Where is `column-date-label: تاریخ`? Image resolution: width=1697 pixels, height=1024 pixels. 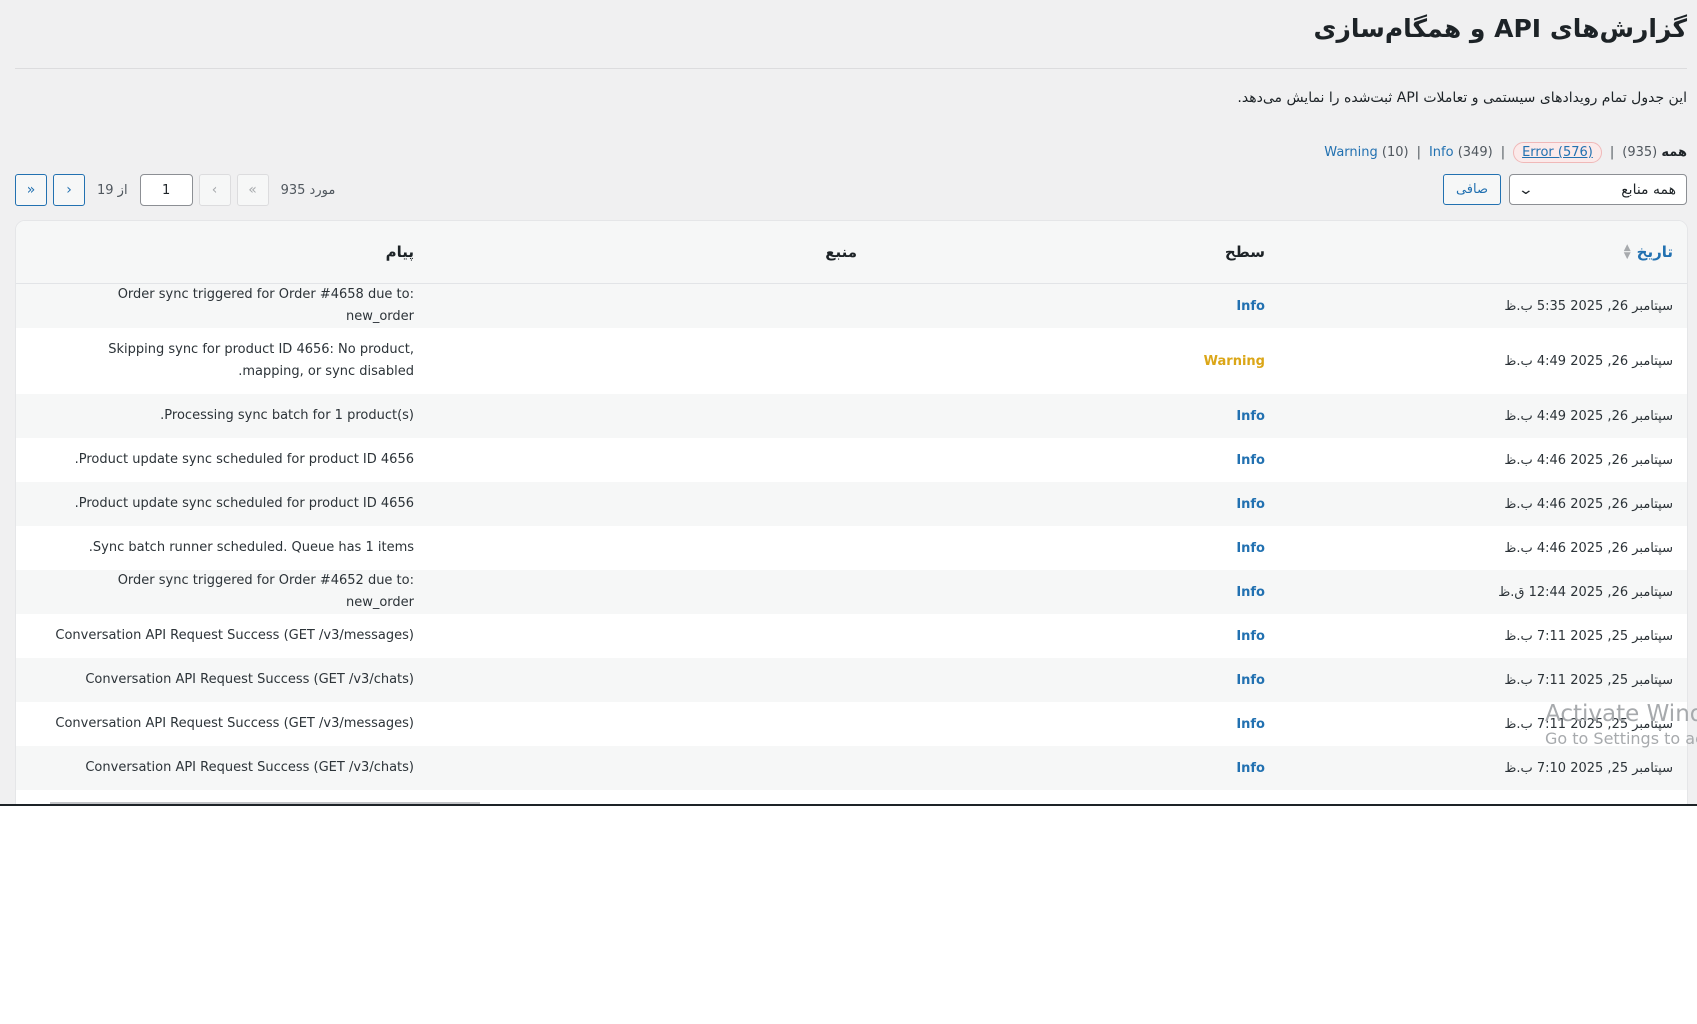 column-date-label: تاریخ is located at coordinates (1654, 252).